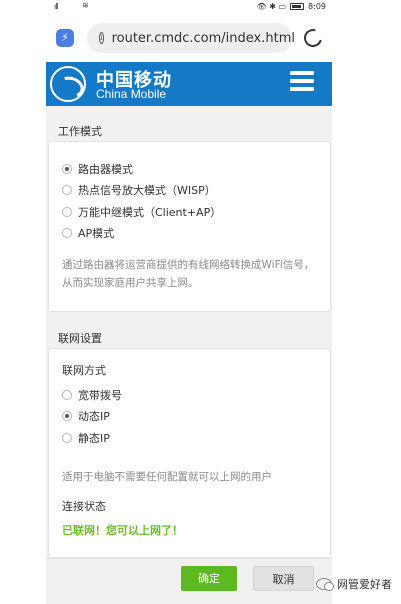 The image size is (401, 604). Describe the element at coordinates (364, 584) in the screenshot. I see `watermark-text: 网管爱好者` at that location.